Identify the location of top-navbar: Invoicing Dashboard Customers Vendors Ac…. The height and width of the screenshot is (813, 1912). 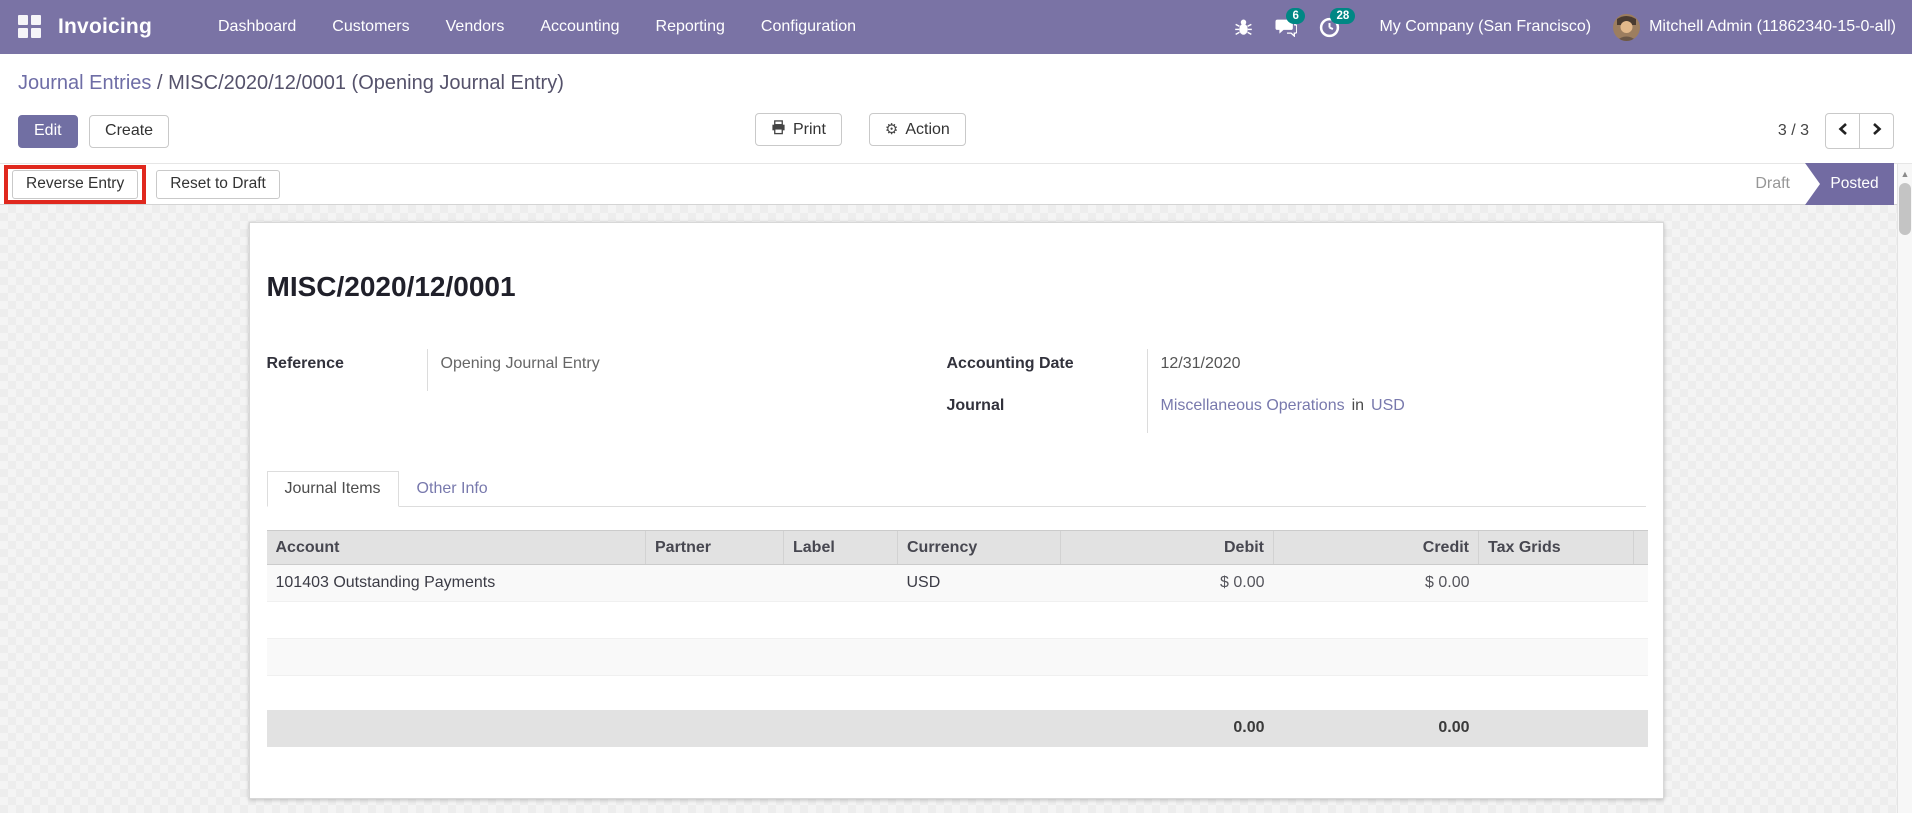
(956, 27).